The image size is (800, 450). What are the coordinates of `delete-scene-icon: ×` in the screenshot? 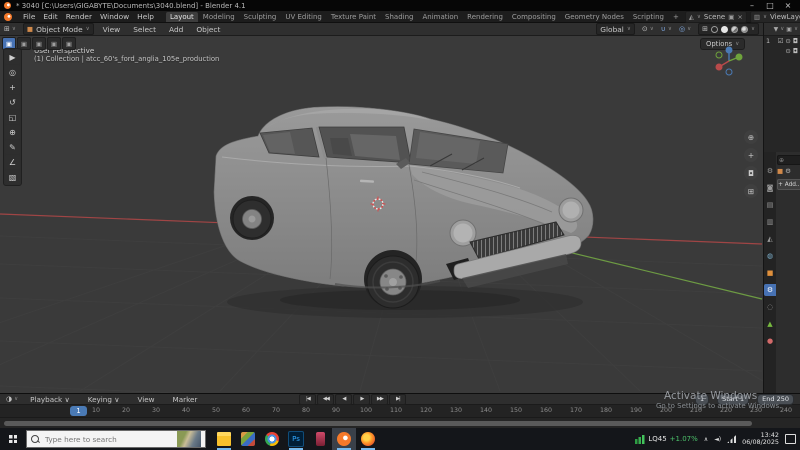 It's located at (739, 17).